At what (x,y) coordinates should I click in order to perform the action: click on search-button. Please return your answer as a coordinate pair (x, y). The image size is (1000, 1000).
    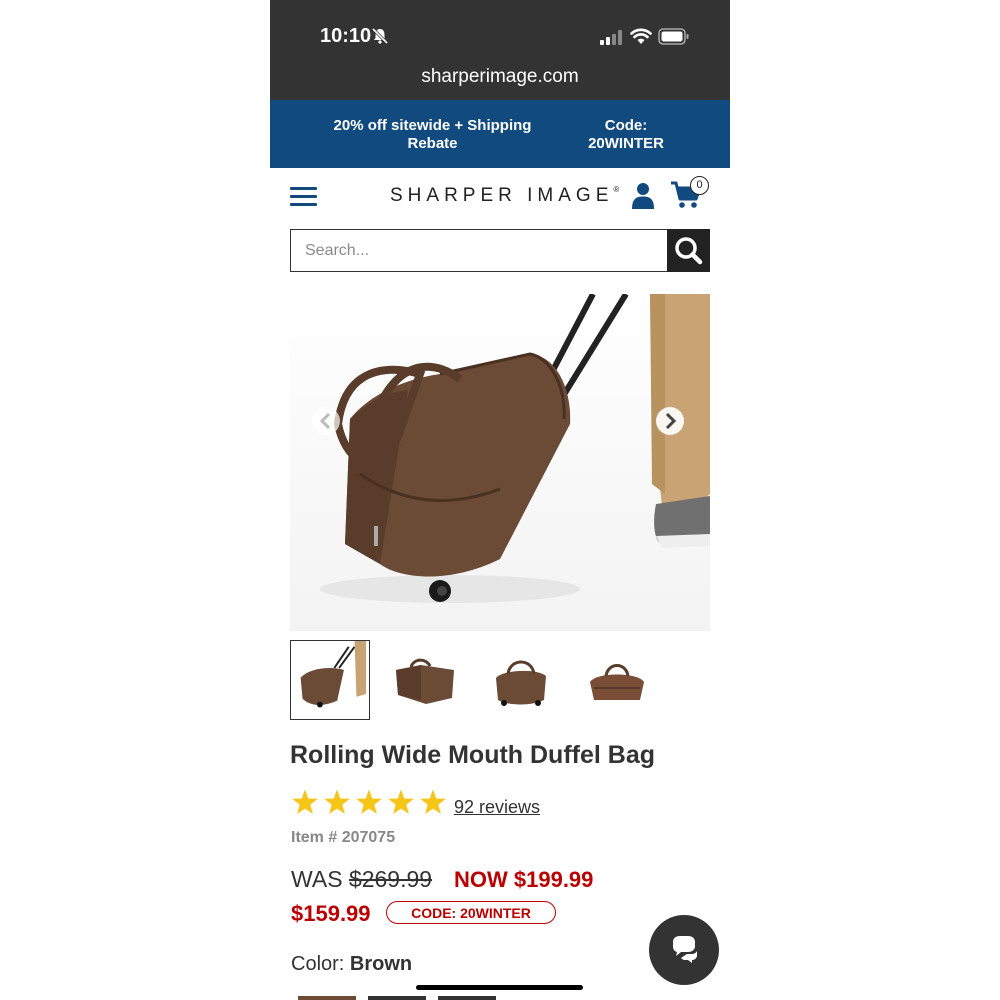
    Looking at the image, I should click on (688, 250).